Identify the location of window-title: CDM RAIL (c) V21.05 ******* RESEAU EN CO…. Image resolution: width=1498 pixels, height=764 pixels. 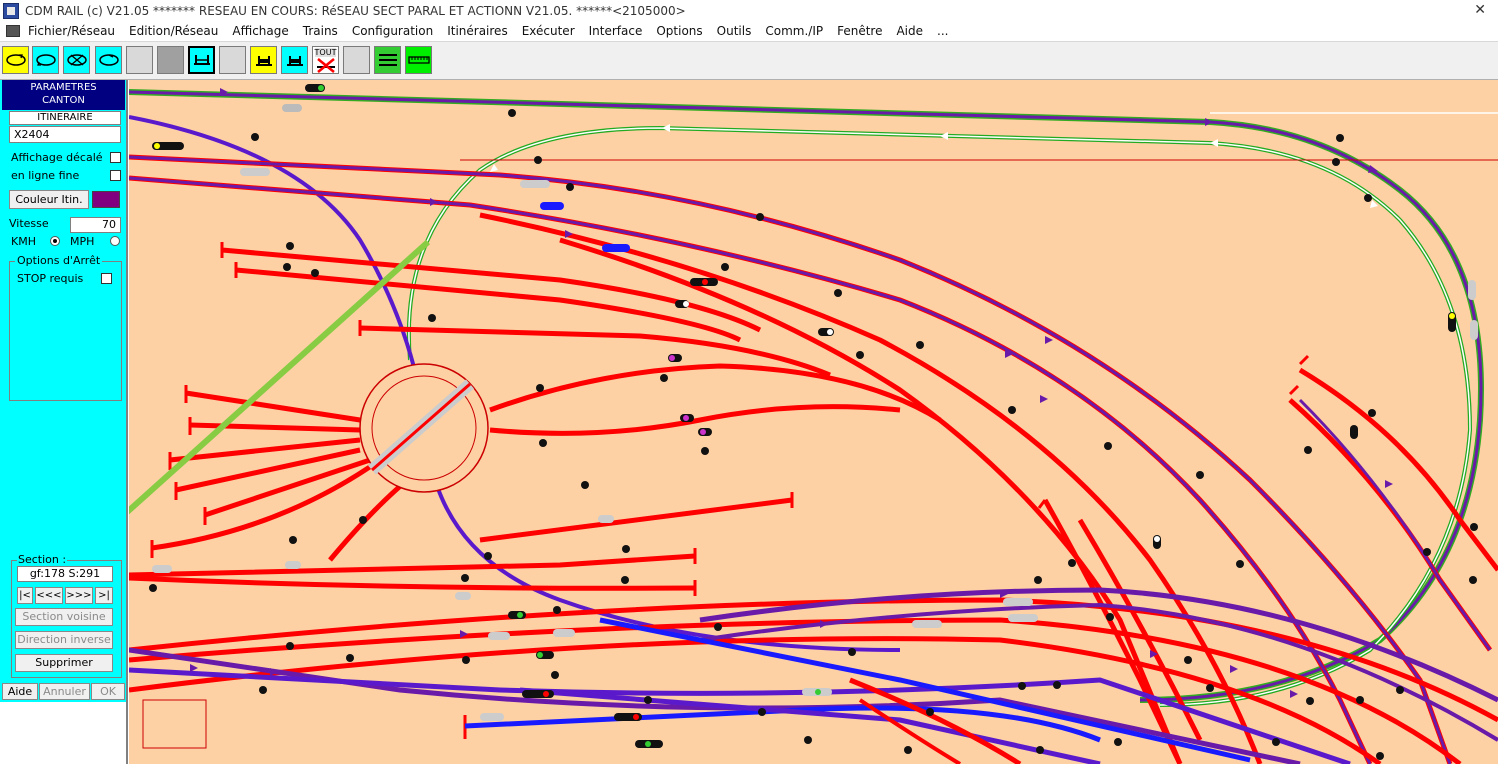
(355, 10).